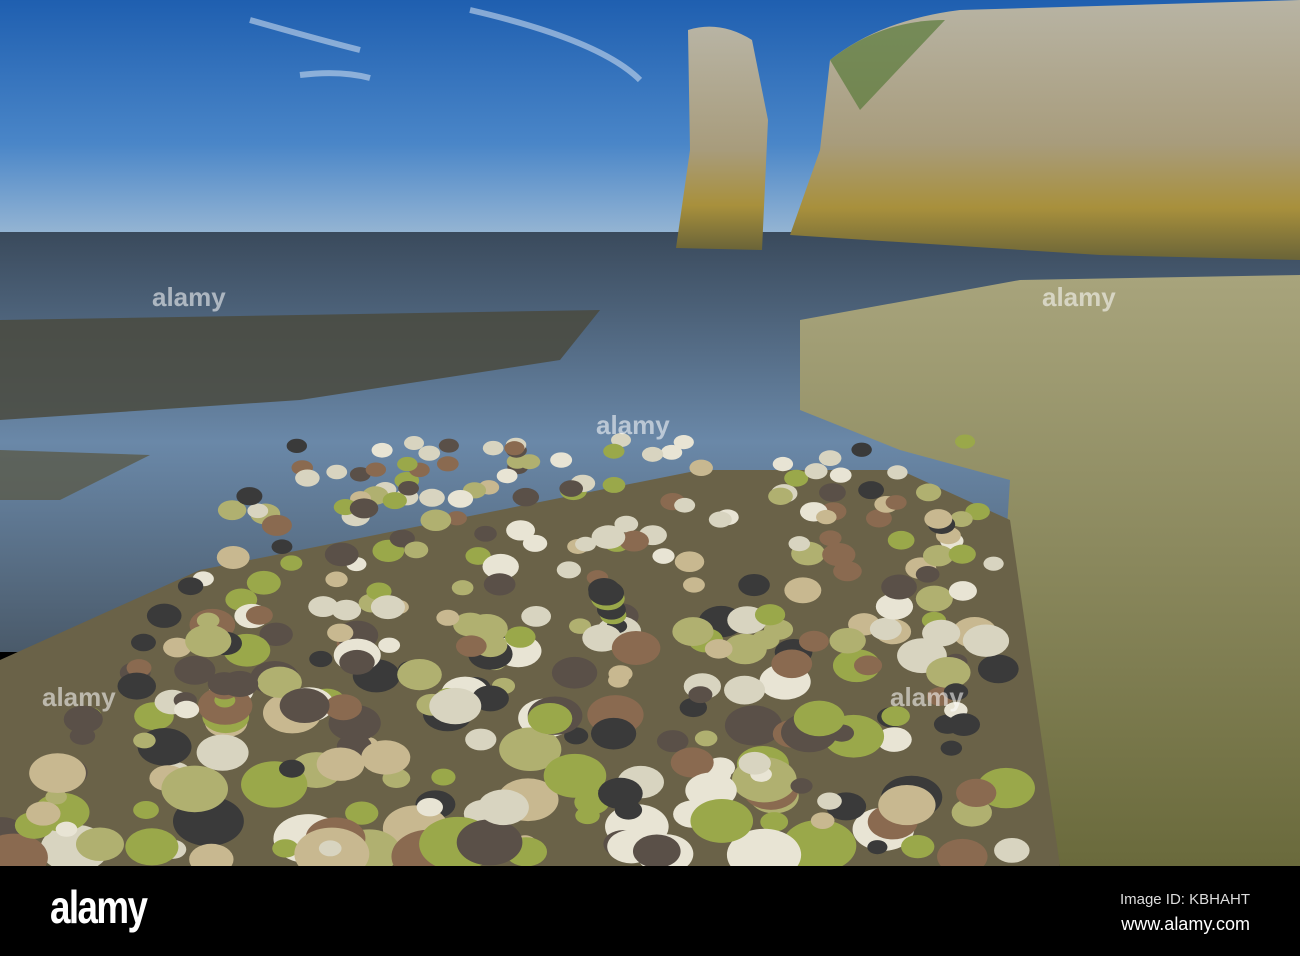 The height and width of the screenshot is (956, 1300). I want to click on footer-bar: alamy Image ID: KBHAHT www.alamy.com, so click(650, 911).